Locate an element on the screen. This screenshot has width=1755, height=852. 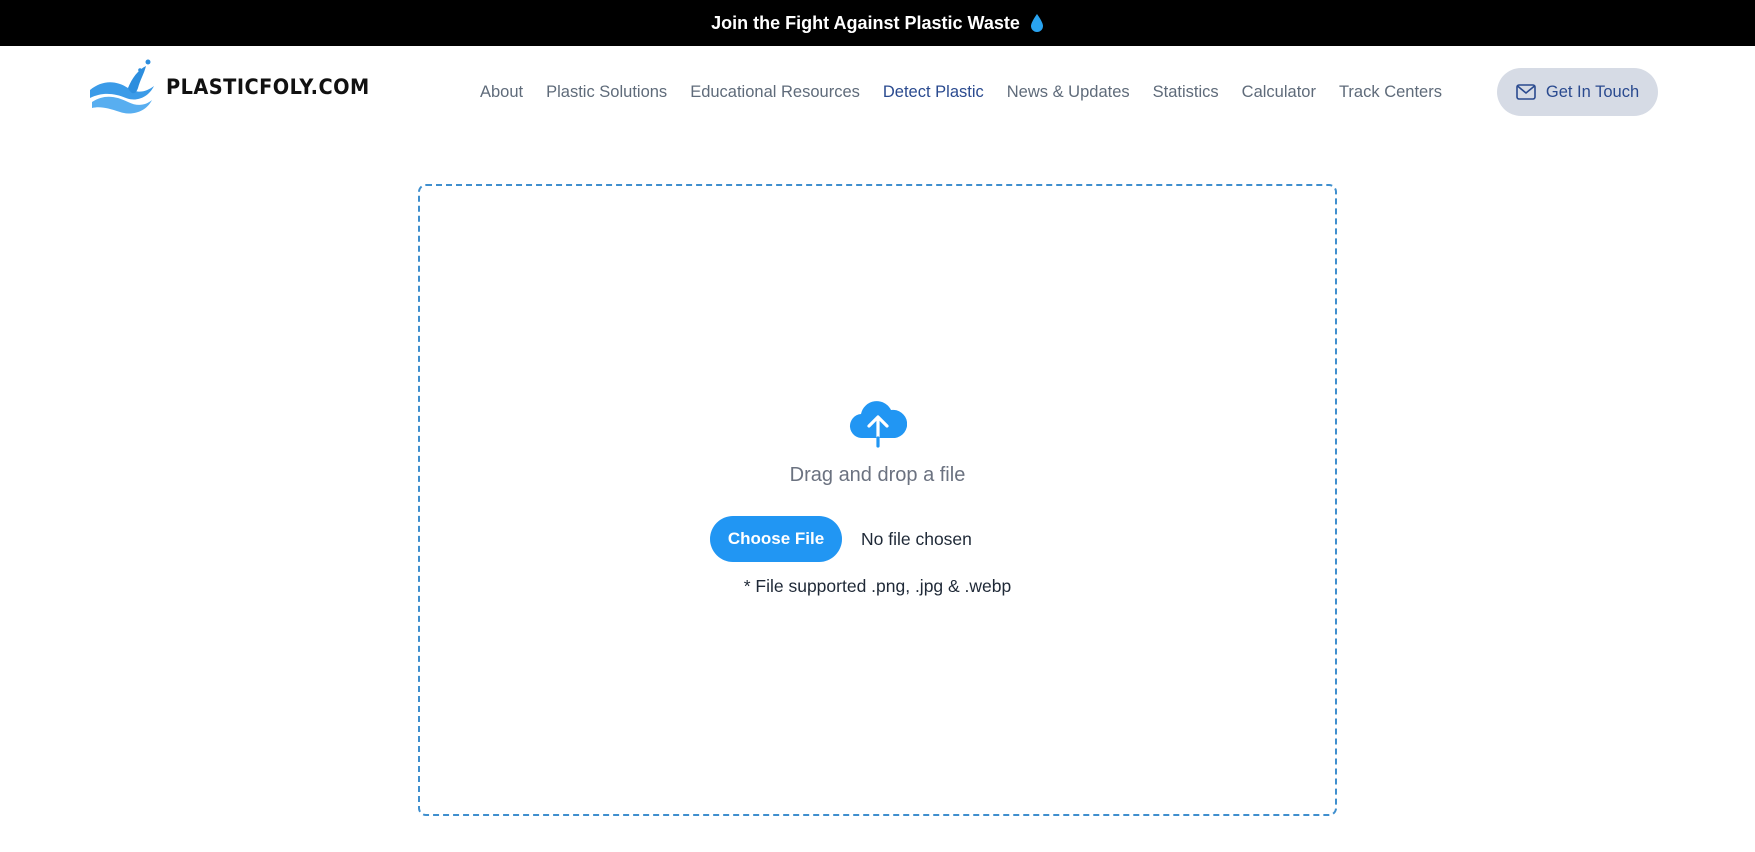
water-drop-icon is located at coordinates (1036, 23).